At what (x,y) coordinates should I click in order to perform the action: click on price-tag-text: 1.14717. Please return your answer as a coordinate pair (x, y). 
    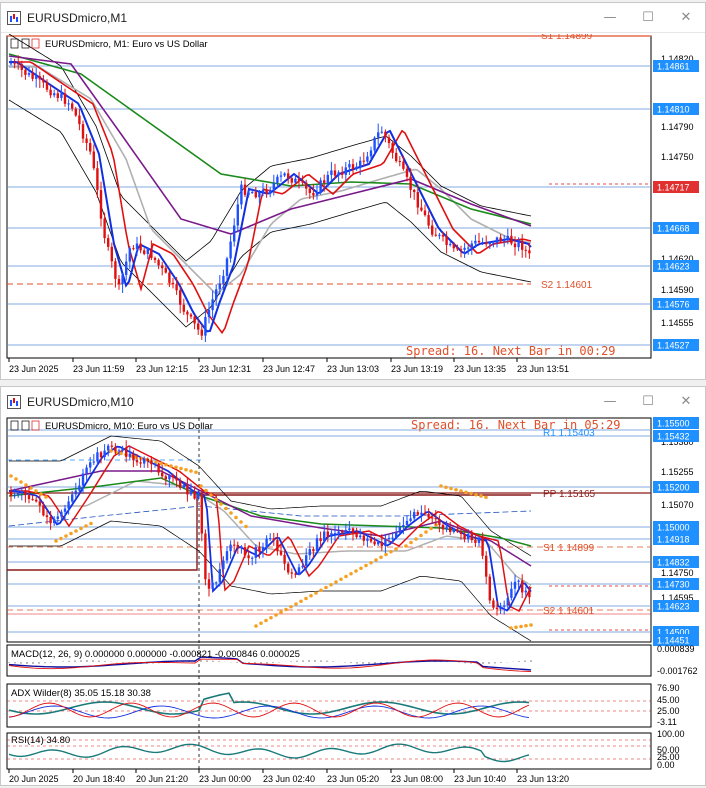
    Looking at the image, I should click on (673, 188).